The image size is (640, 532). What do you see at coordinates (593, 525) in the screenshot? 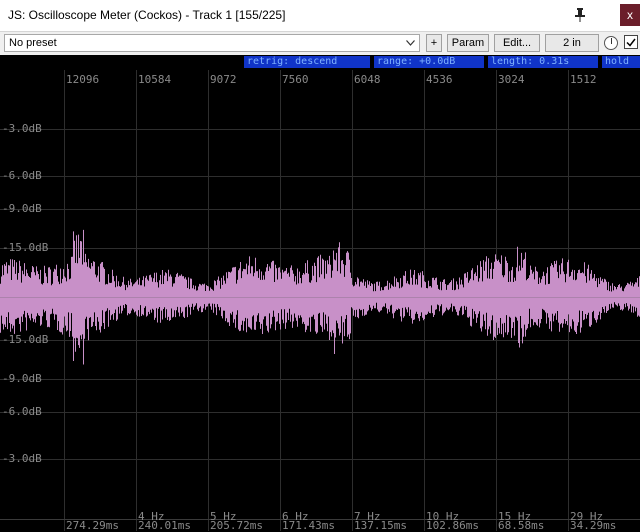
I see `ms-label: 34.29ms` at bounding box center [593, 525].